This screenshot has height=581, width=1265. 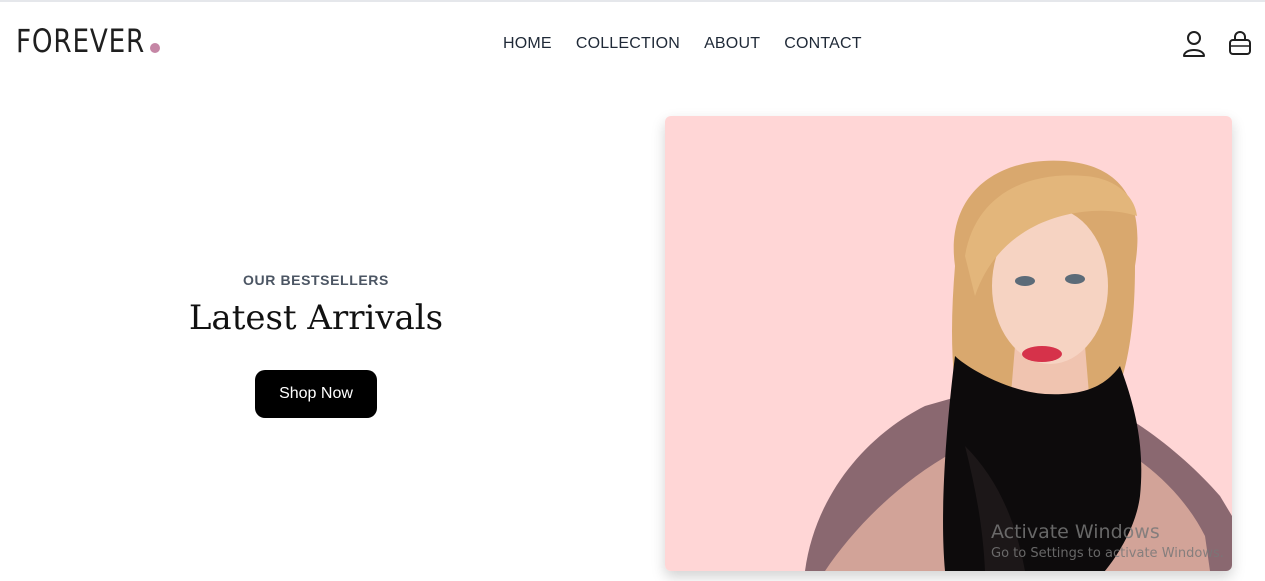 I want to click on nav-collection-link: COLLECTION, so click(x=628, y=44).